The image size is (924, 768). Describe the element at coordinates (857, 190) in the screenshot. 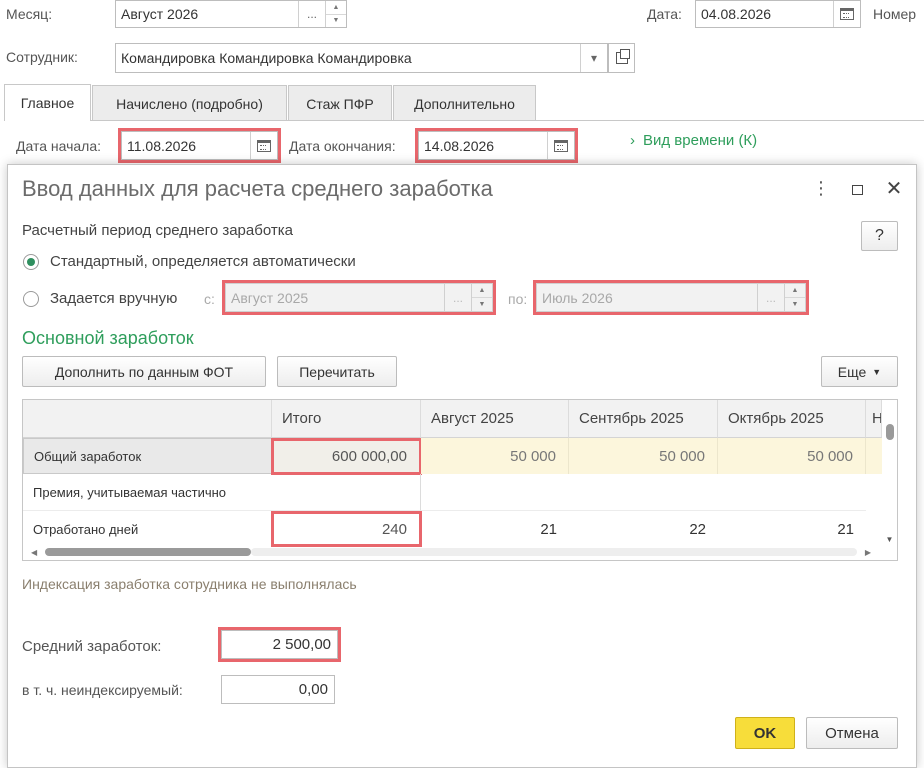

I see `maximize-icon` at that location.